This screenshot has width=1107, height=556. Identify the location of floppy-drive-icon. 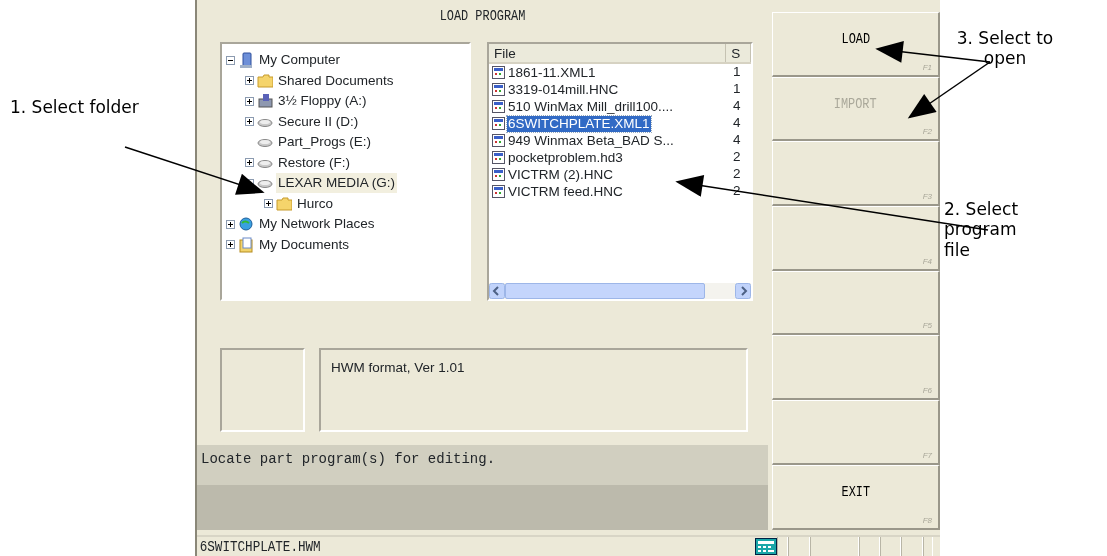
(265, 101).